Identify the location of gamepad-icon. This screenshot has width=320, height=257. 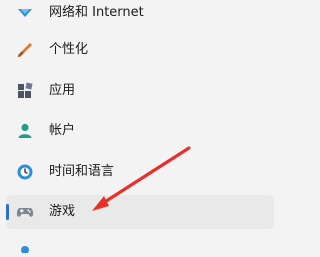
(25, 212).